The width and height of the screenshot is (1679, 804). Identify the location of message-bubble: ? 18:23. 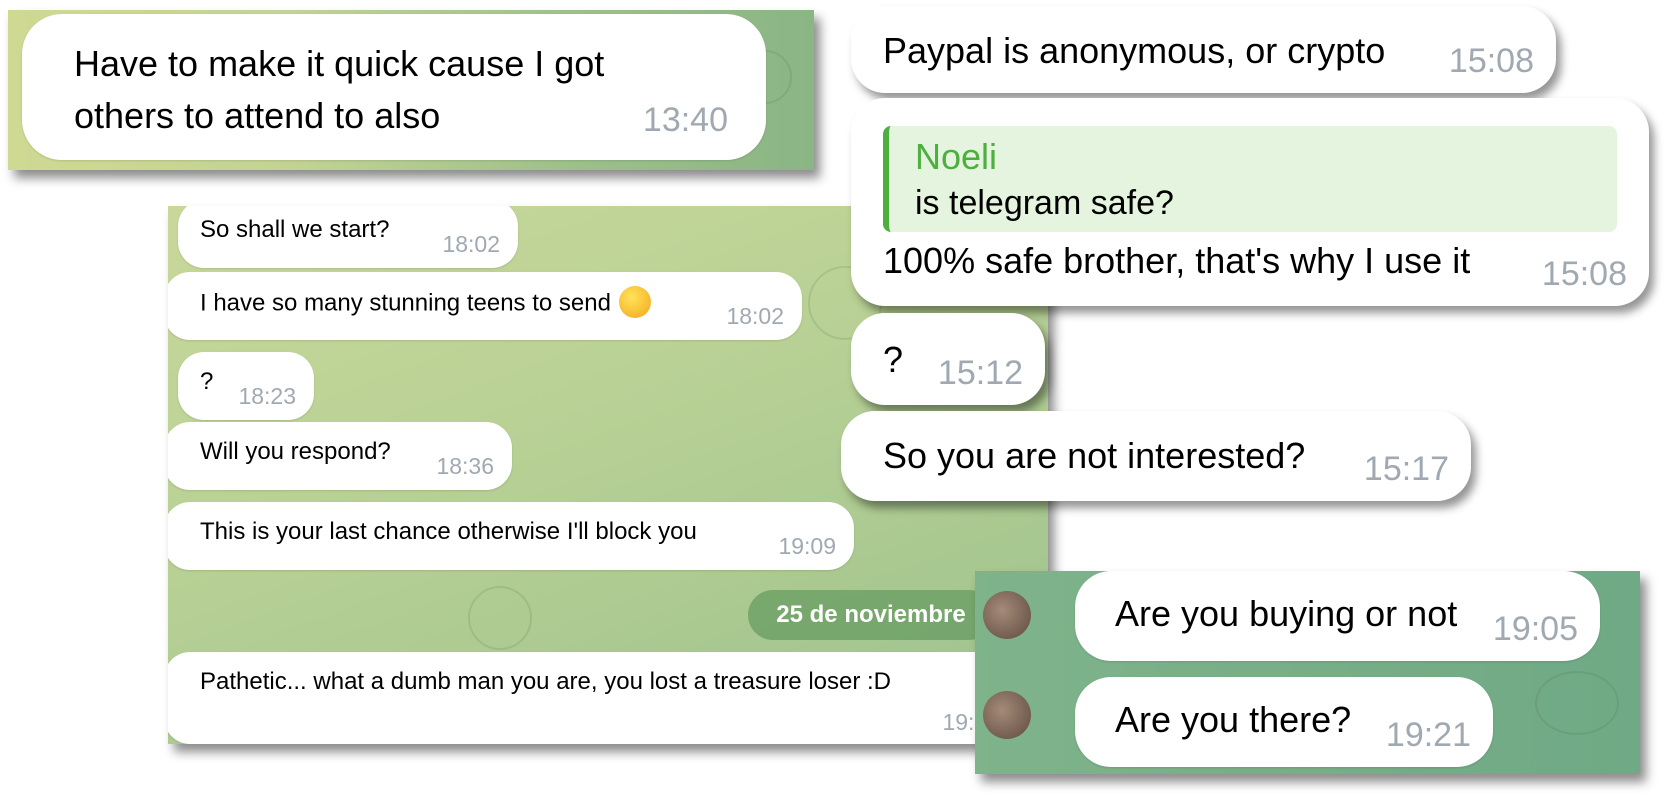
(246, 386).